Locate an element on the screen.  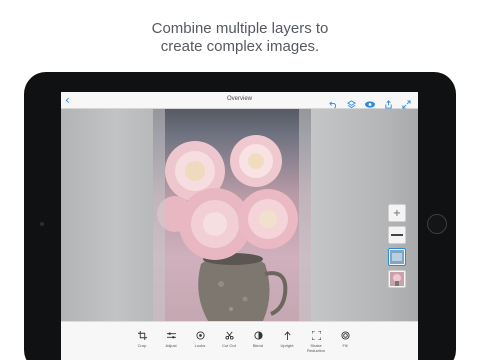
tool-label: Upright is located at coordinates (287, 345).